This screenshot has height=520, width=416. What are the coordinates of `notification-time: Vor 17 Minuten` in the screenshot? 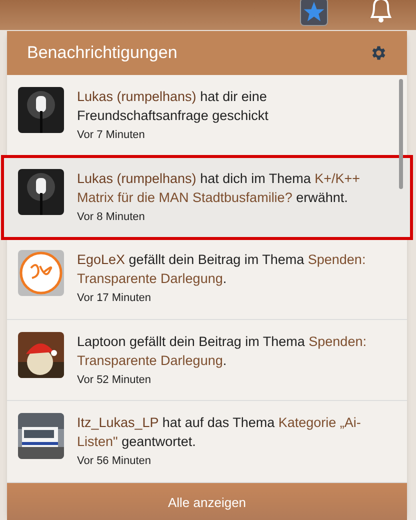 It's located at (114, 298).